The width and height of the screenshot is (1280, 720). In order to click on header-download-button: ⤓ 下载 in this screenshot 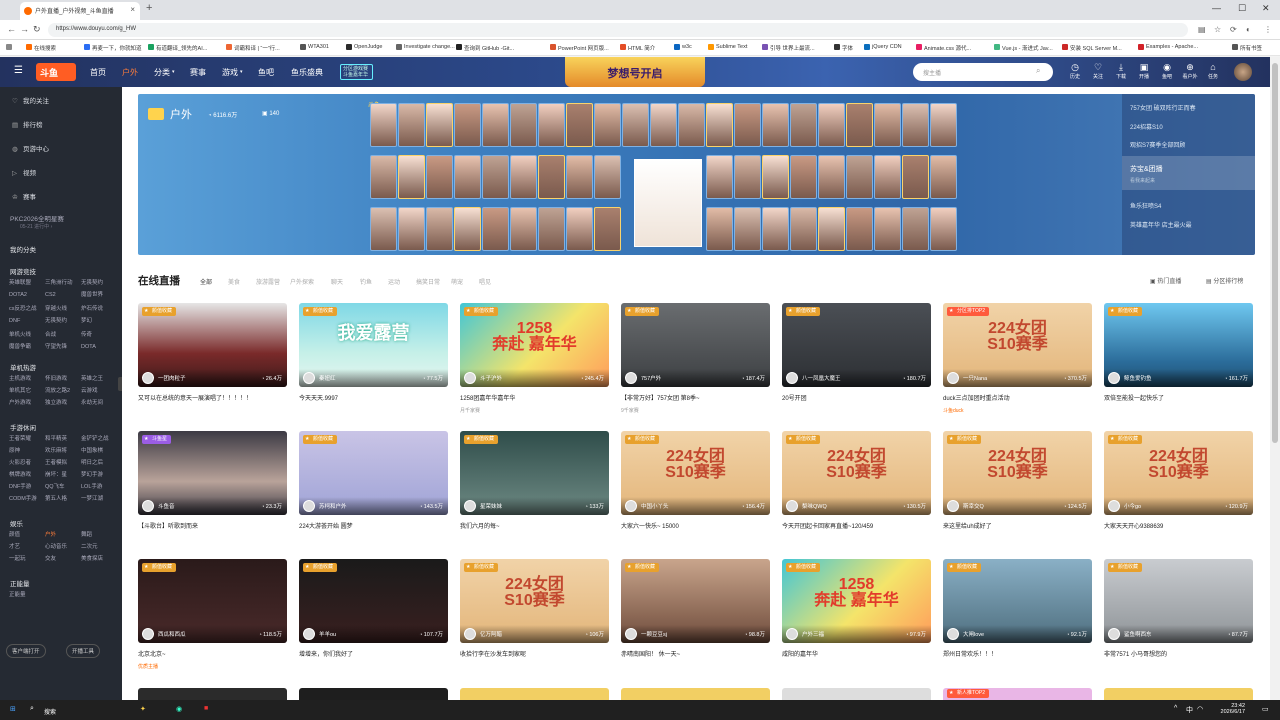, I will do `click(1121, 71)`.